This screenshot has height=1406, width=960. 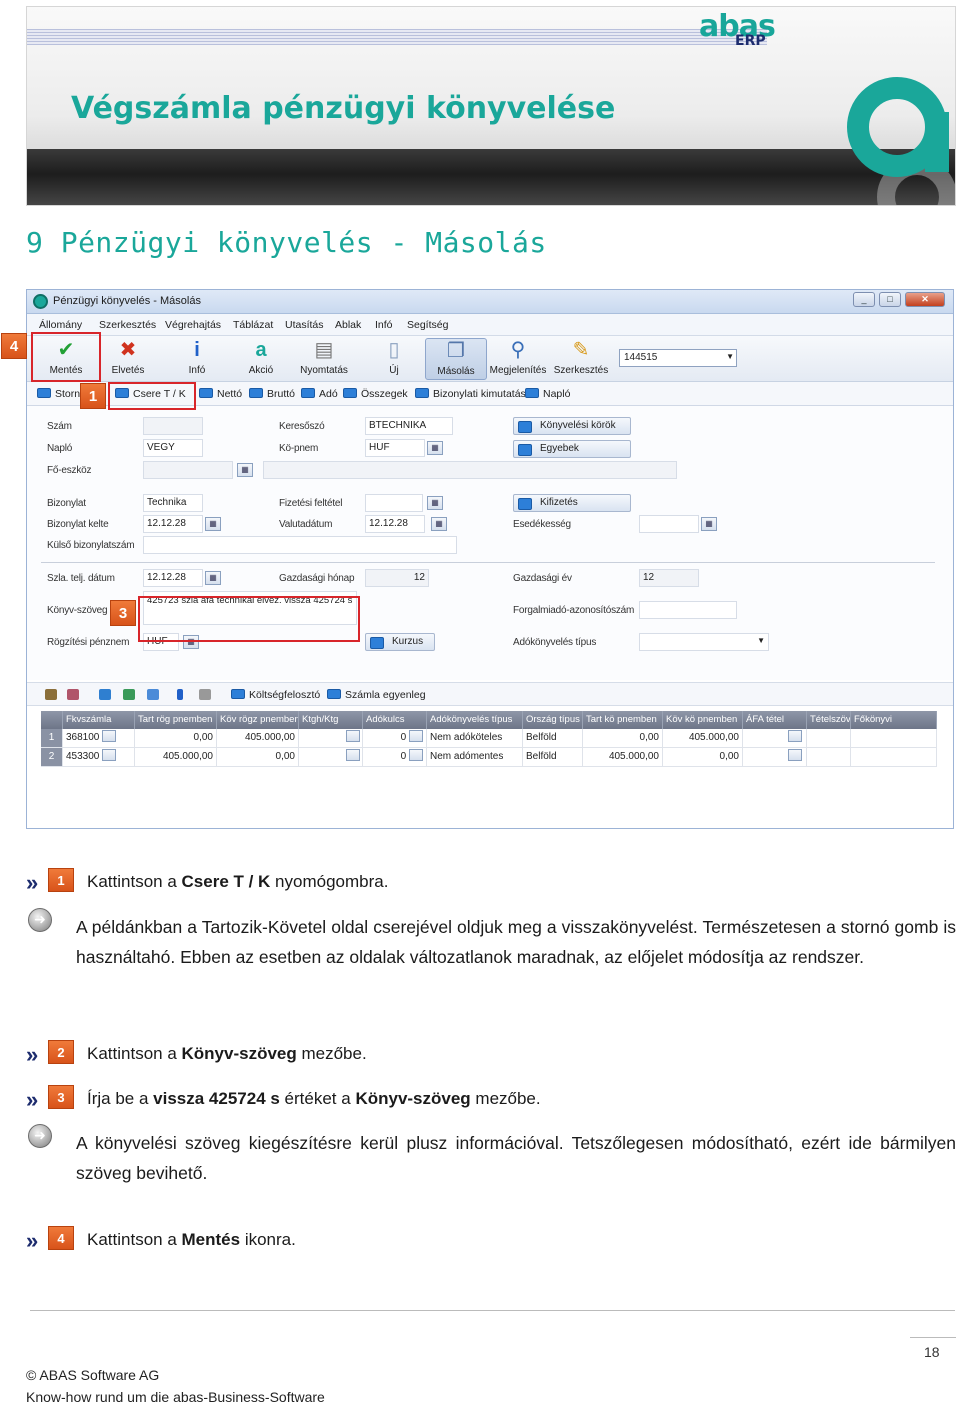 I want to click on col-adokonyv-tipus: Adókönyvelés típus, so click(x=475, y=720).